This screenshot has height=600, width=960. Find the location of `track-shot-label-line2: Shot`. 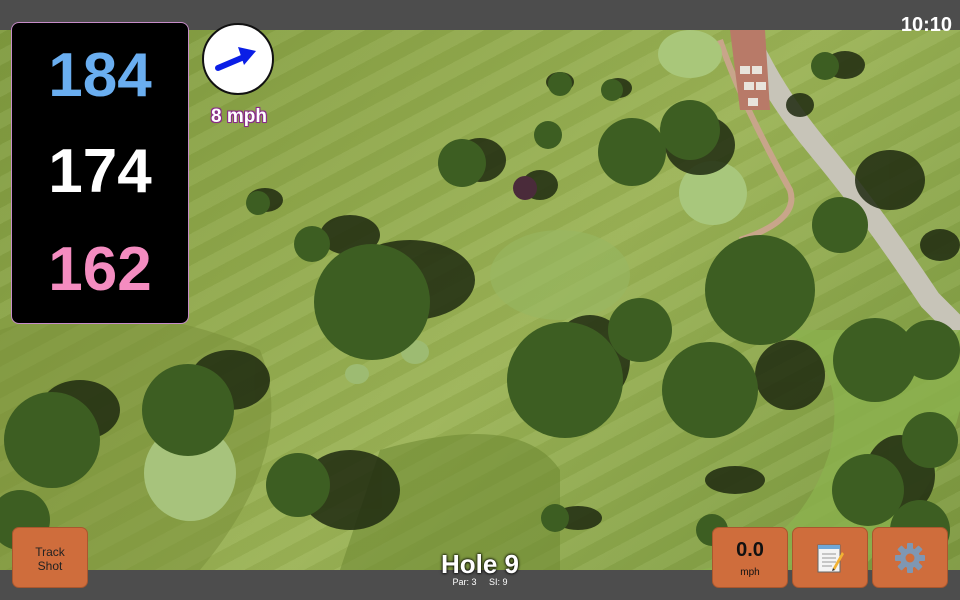

track-shot-label-line2: Shot is located at coordinates (50, 566).